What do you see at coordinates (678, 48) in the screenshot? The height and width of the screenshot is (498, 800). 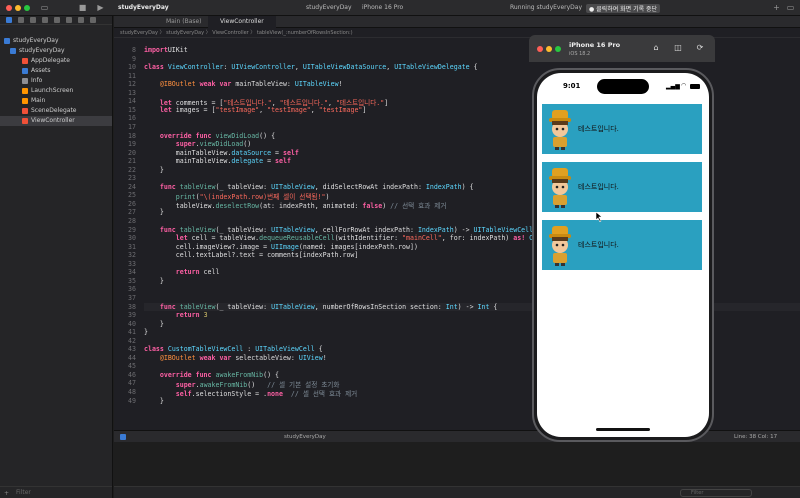 I see `screenshot-icon: ◫` at bounding box center [678, 48].